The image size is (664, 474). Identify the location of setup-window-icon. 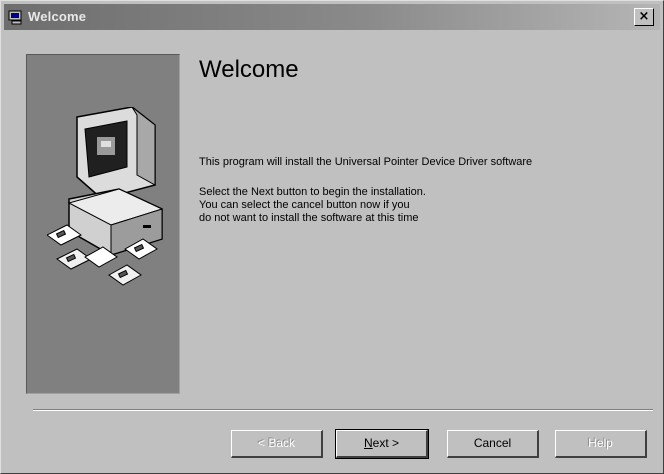
(15, 17).